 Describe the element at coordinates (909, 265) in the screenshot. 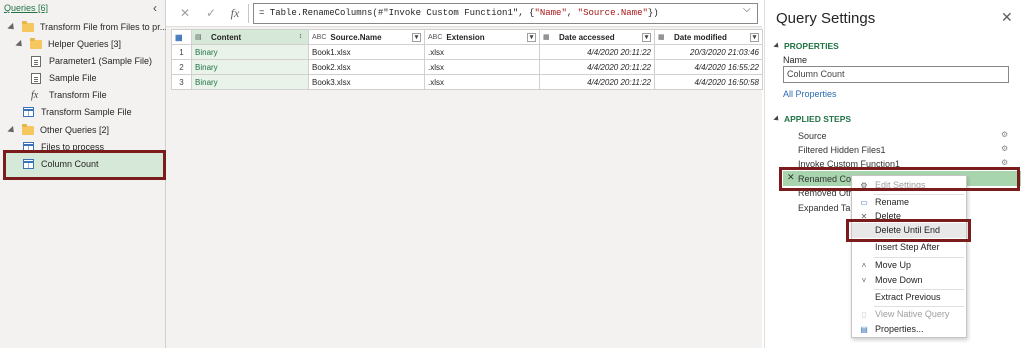

I see `menu-move-up: ˄ Move Up` at that location.